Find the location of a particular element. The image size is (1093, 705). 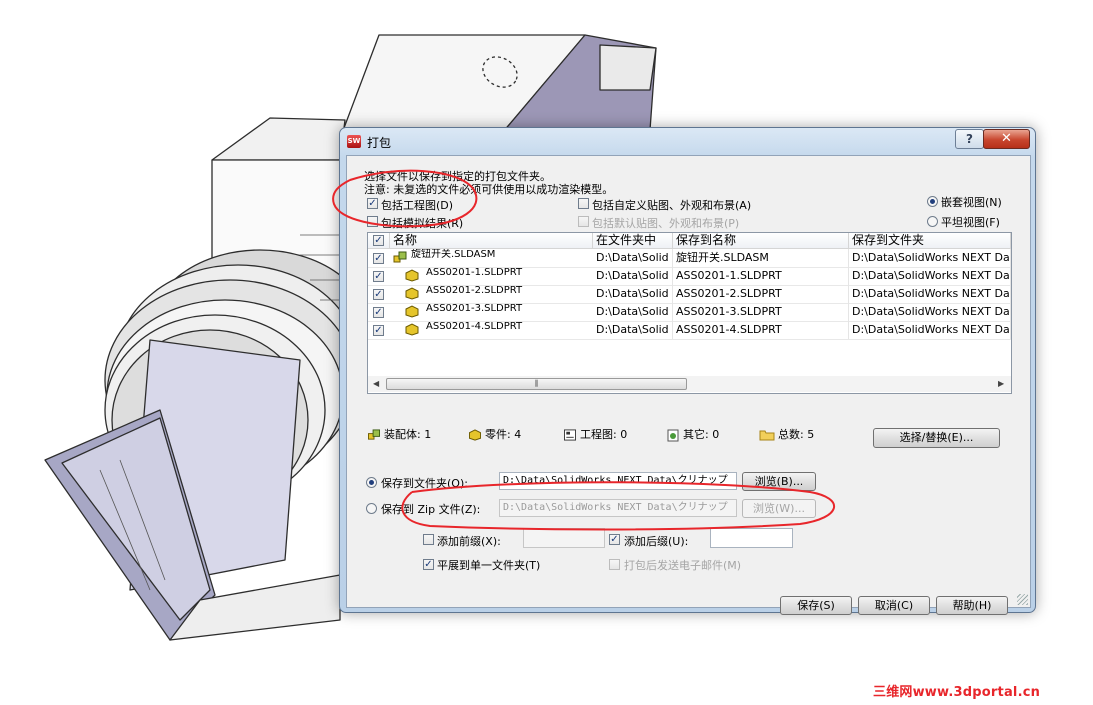

annotation-circle-prefix-suffix is located at coordinates (618, 506).